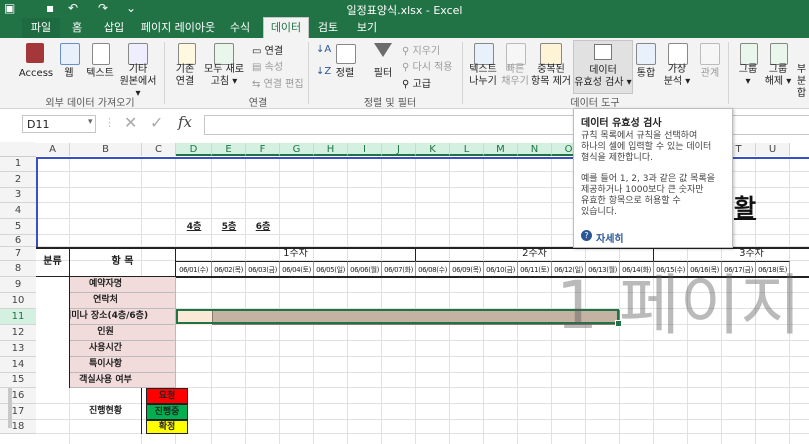 This screenshot has height=444, width=809. Describe the element at coordinates (610, 237) in the screenshot. I see `tell-me-more-link: 자세히` at that location.